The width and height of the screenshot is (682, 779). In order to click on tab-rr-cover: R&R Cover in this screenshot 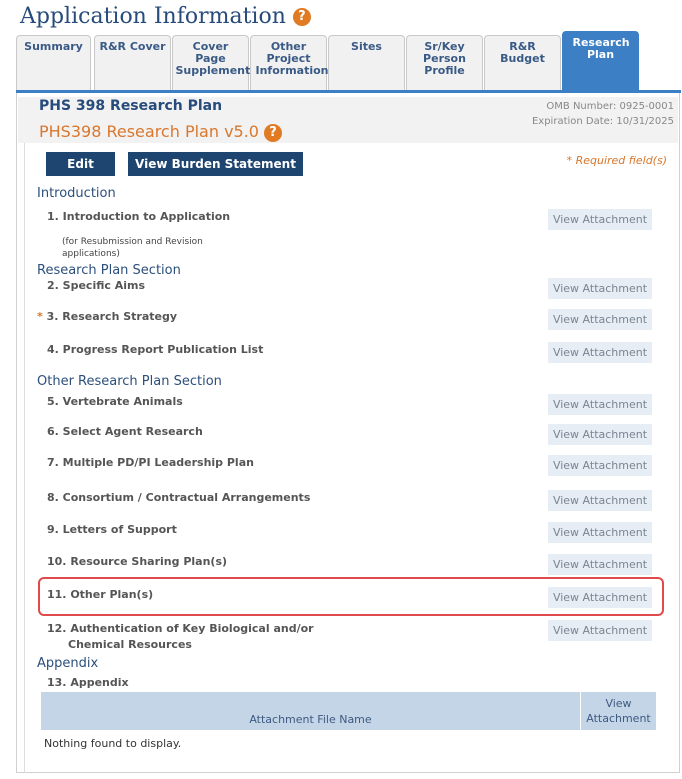, I will do `click(132, 62)`.